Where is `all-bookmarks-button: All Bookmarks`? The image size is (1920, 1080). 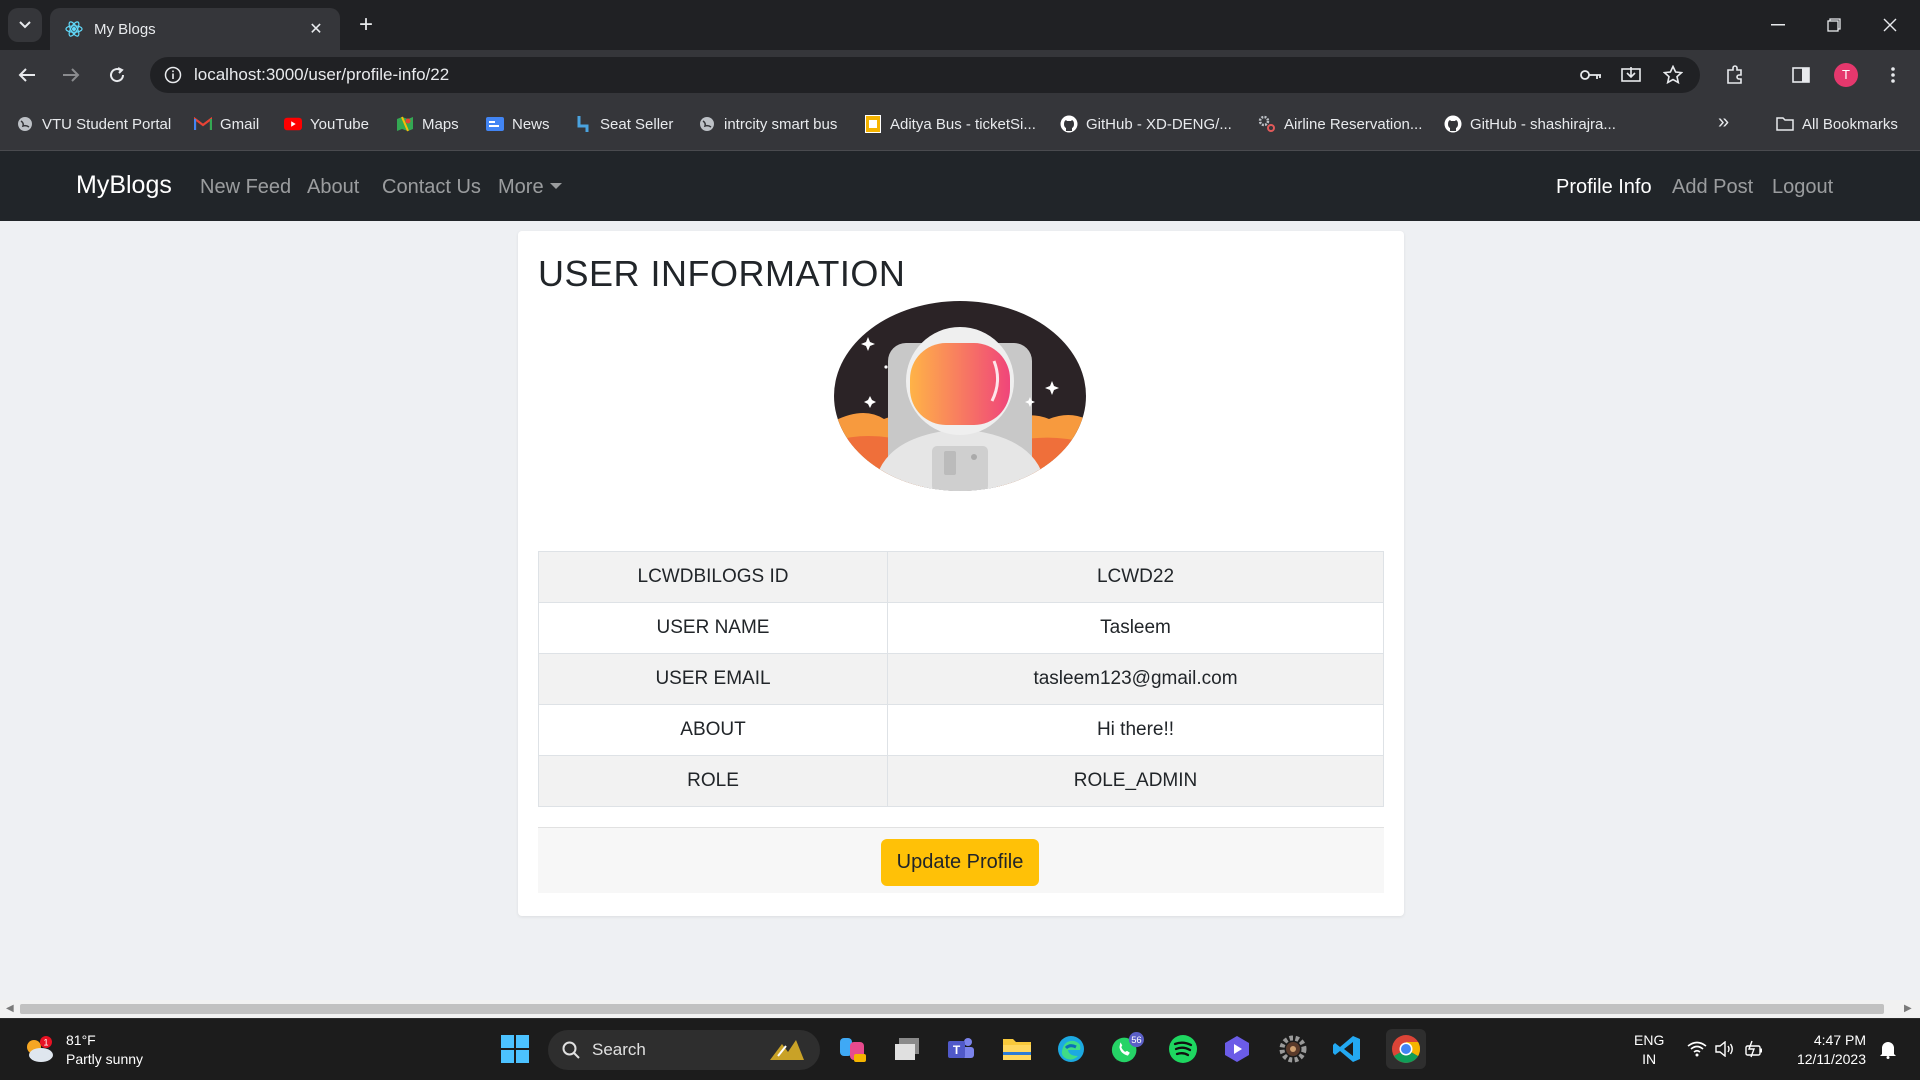 all-bookmarks-button: All Bookmarks is located at coordinates (1837, 124).